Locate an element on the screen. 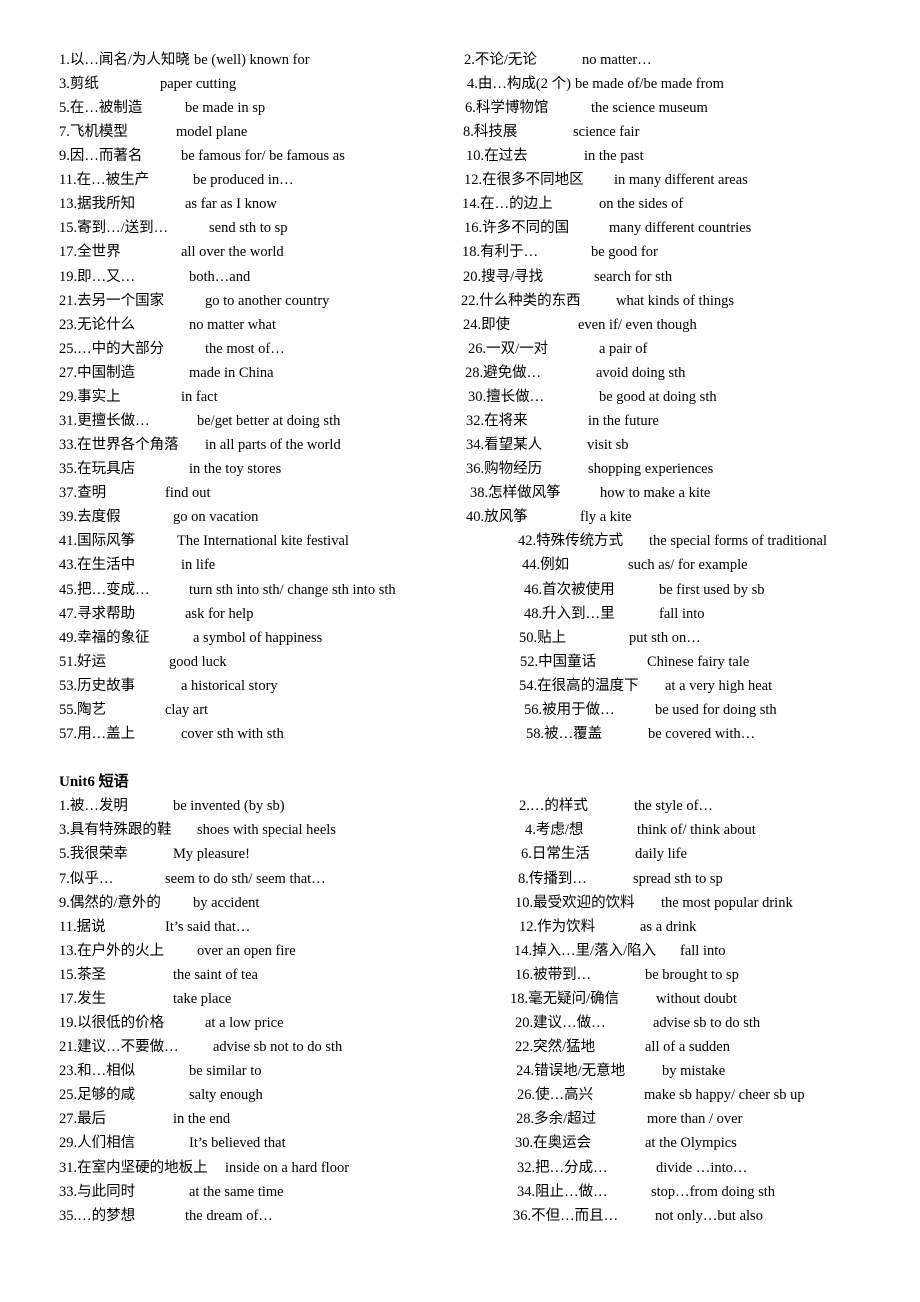  phrase-chinese: 41.国际风筝 is located at coordinates (97, 541).